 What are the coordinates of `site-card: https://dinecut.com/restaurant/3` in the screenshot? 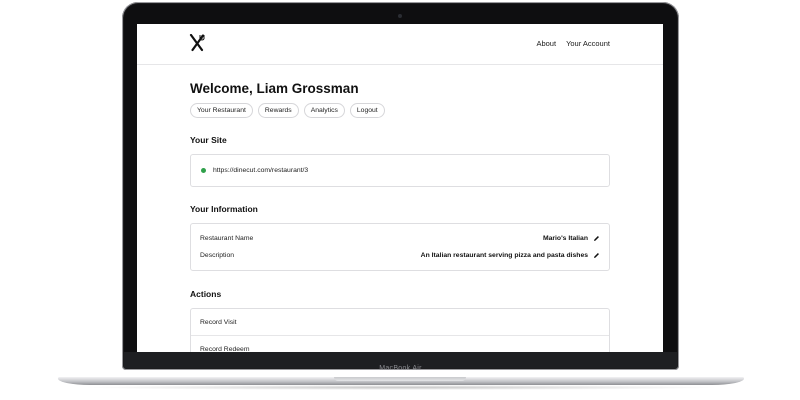 It's located at (400, 170).